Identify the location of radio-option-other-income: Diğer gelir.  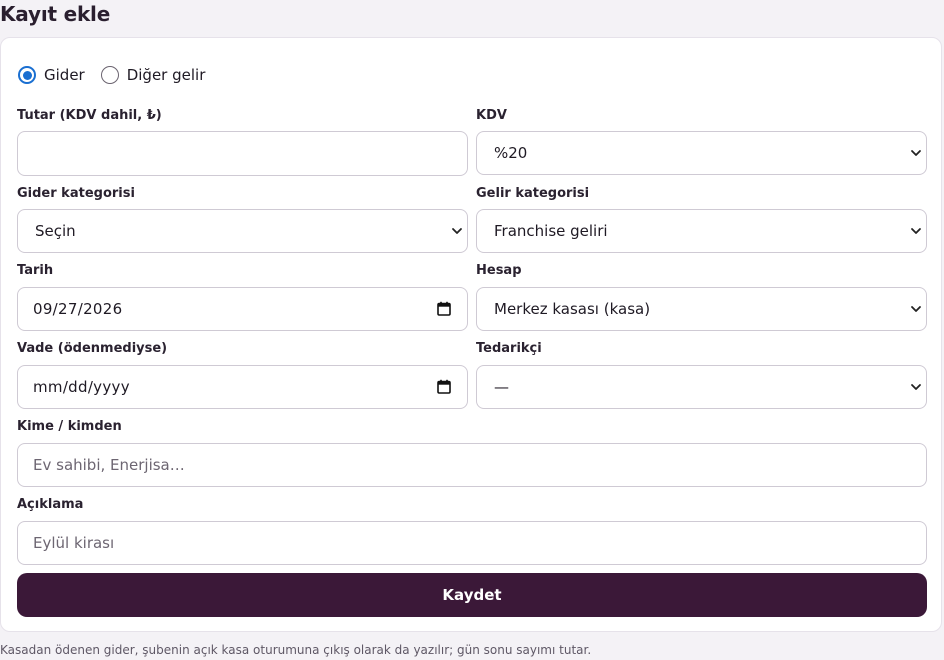
(153, 75).